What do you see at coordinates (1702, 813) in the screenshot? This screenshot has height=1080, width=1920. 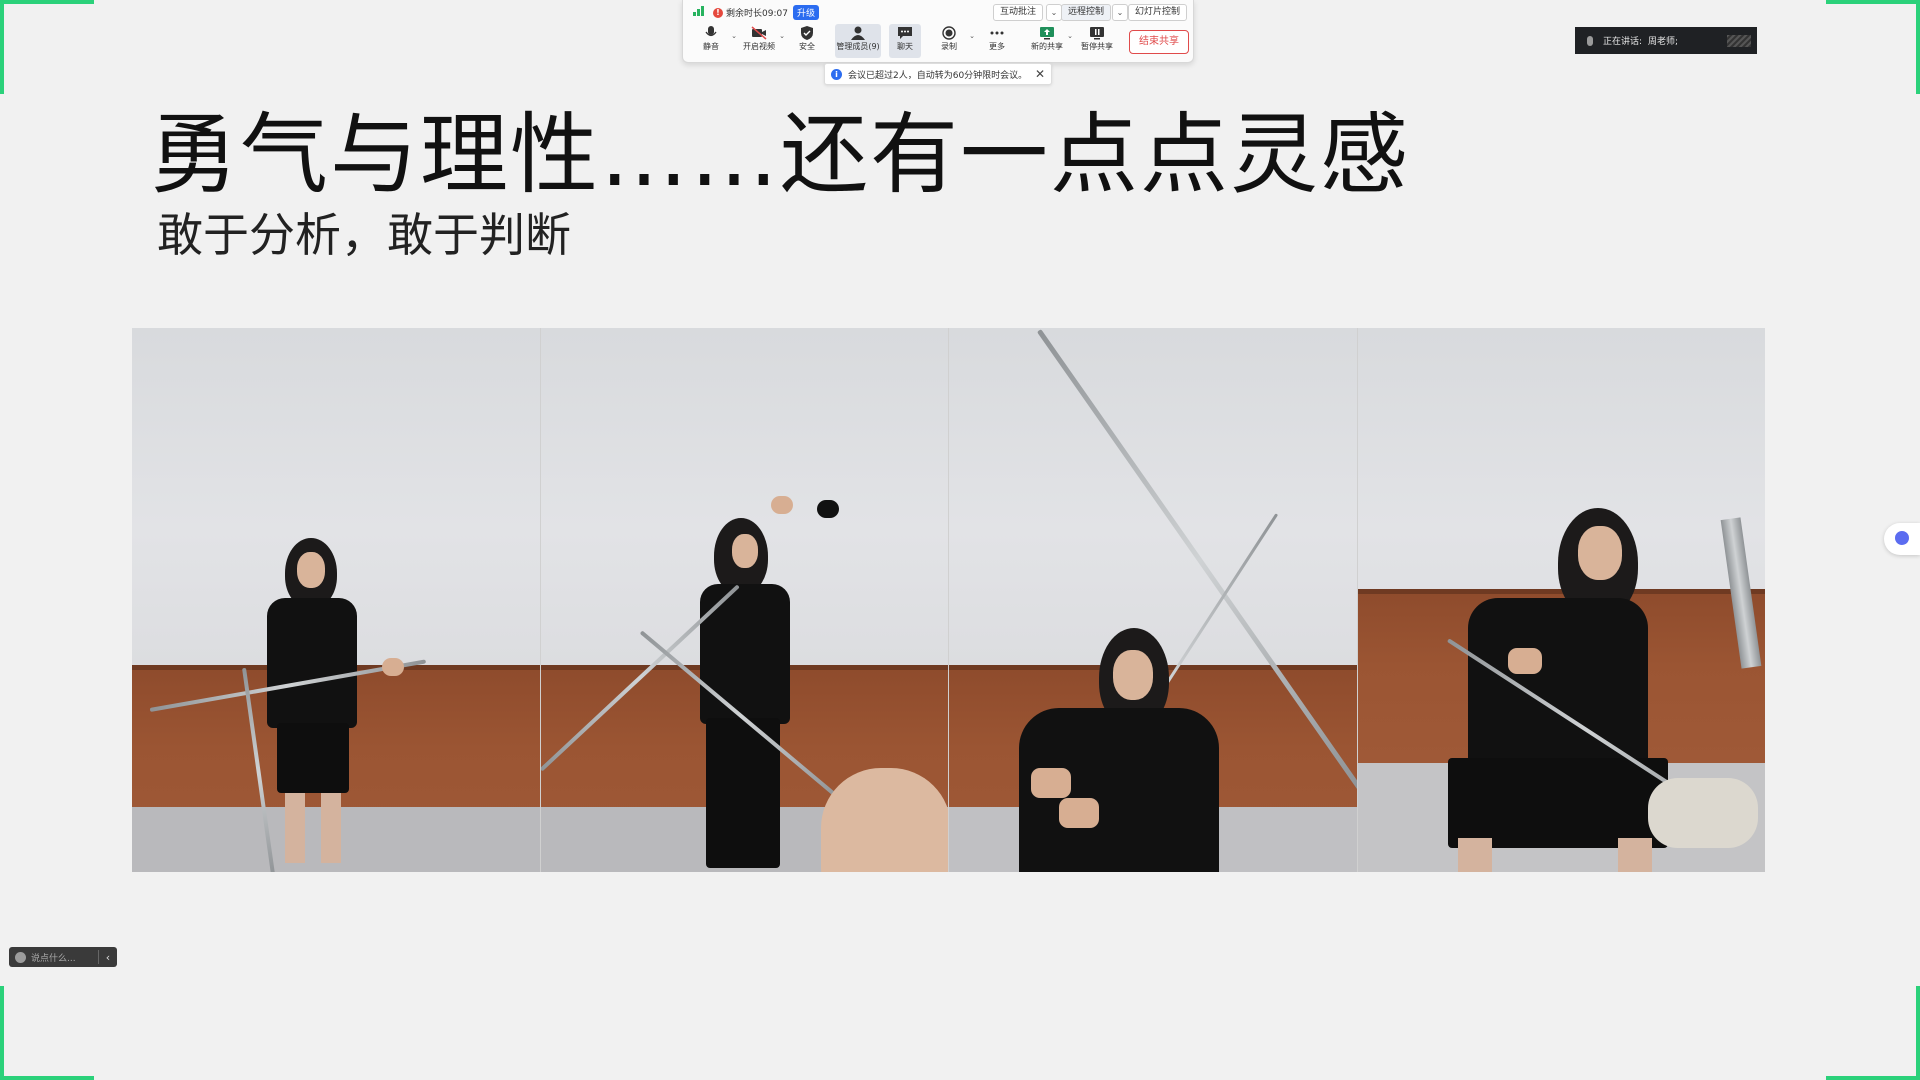 I see `cloth-item` at bounding box center [1702, 813].